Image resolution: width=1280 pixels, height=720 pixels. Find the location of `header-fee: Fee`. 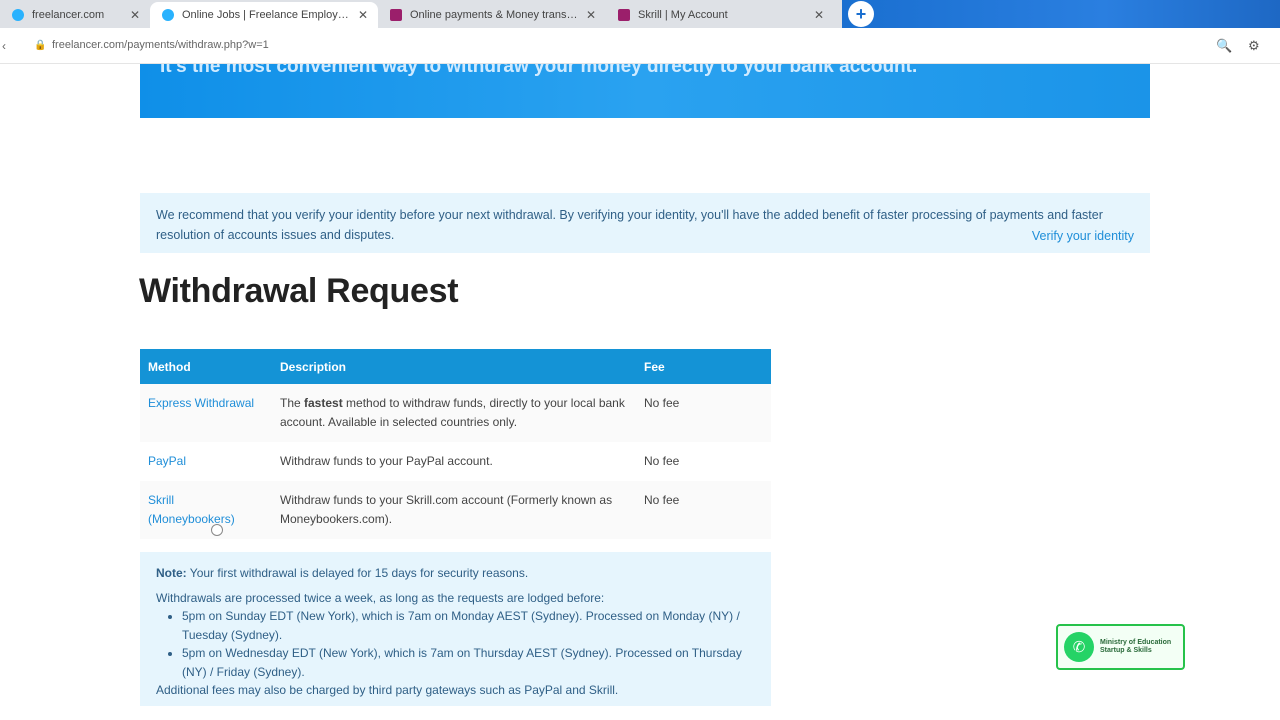

header-fee: Fee is located at coordinates (703, 366).